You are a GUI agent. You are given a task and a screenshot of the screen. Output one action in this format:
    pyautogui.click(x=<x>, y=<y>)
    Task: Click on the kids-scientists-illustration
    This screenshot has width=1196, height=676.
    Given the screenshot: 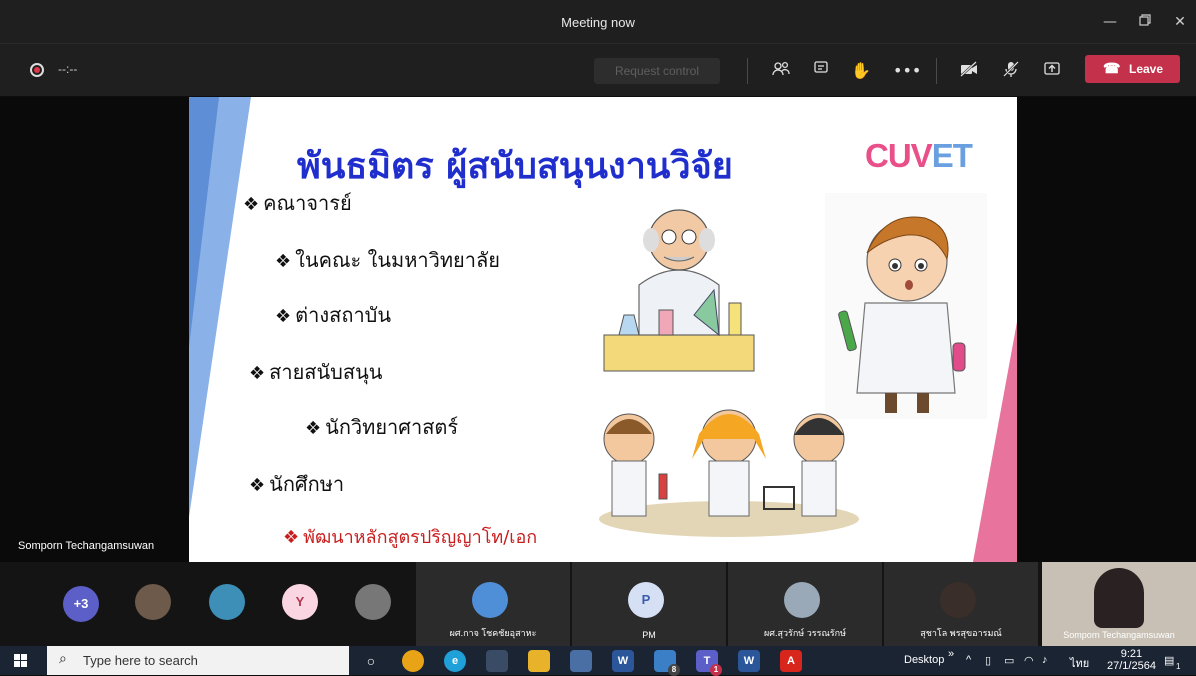 What is the action you would take?
    pyautogui.click(x=729, y=473)
    